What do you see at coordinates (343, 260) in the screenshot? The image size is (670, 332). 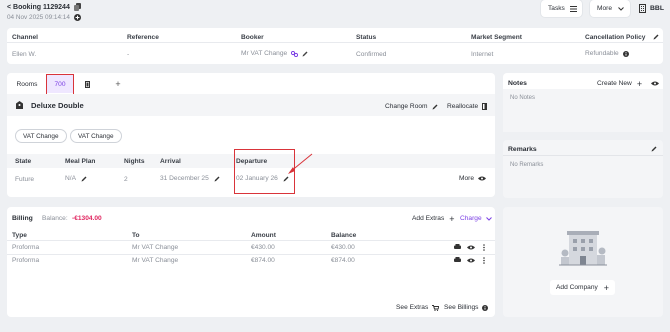 I see `billing-balance: €874.00` at bounding box center [343, 260].